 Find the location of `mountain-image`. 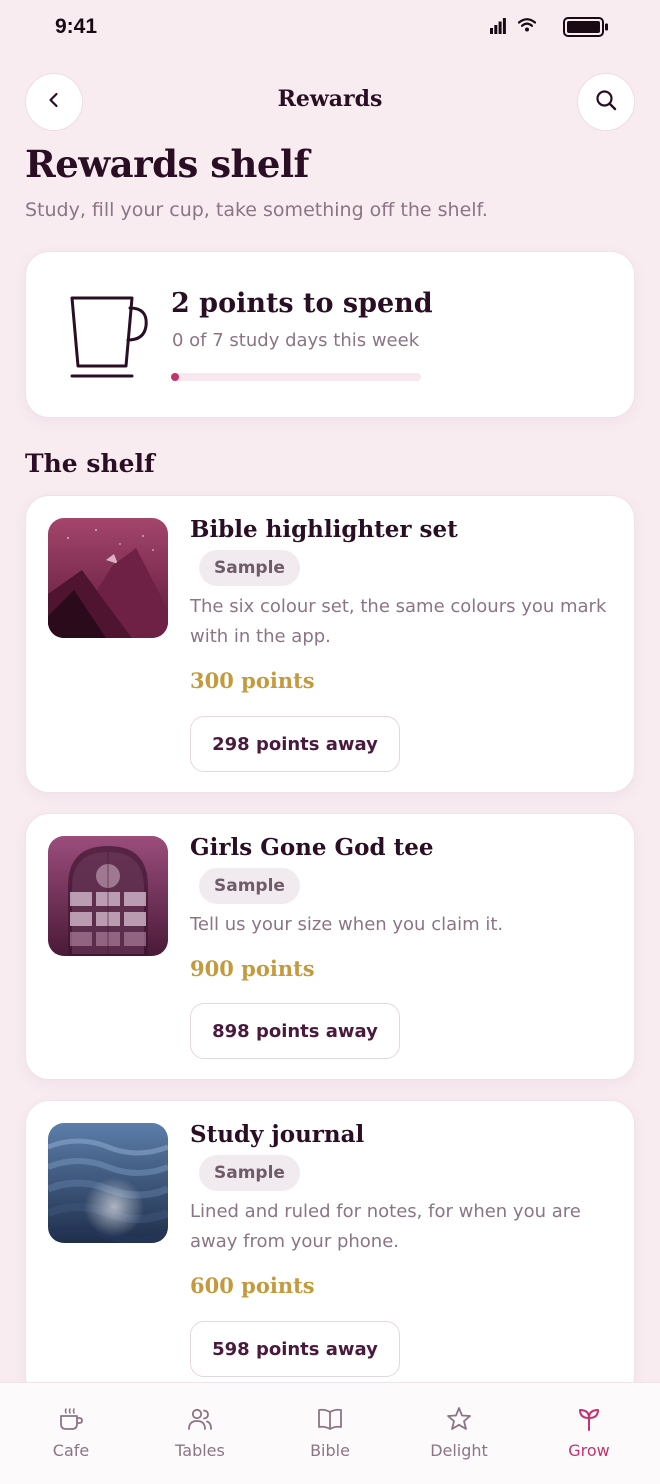

mountain-image is located at coordinates (108, 578).